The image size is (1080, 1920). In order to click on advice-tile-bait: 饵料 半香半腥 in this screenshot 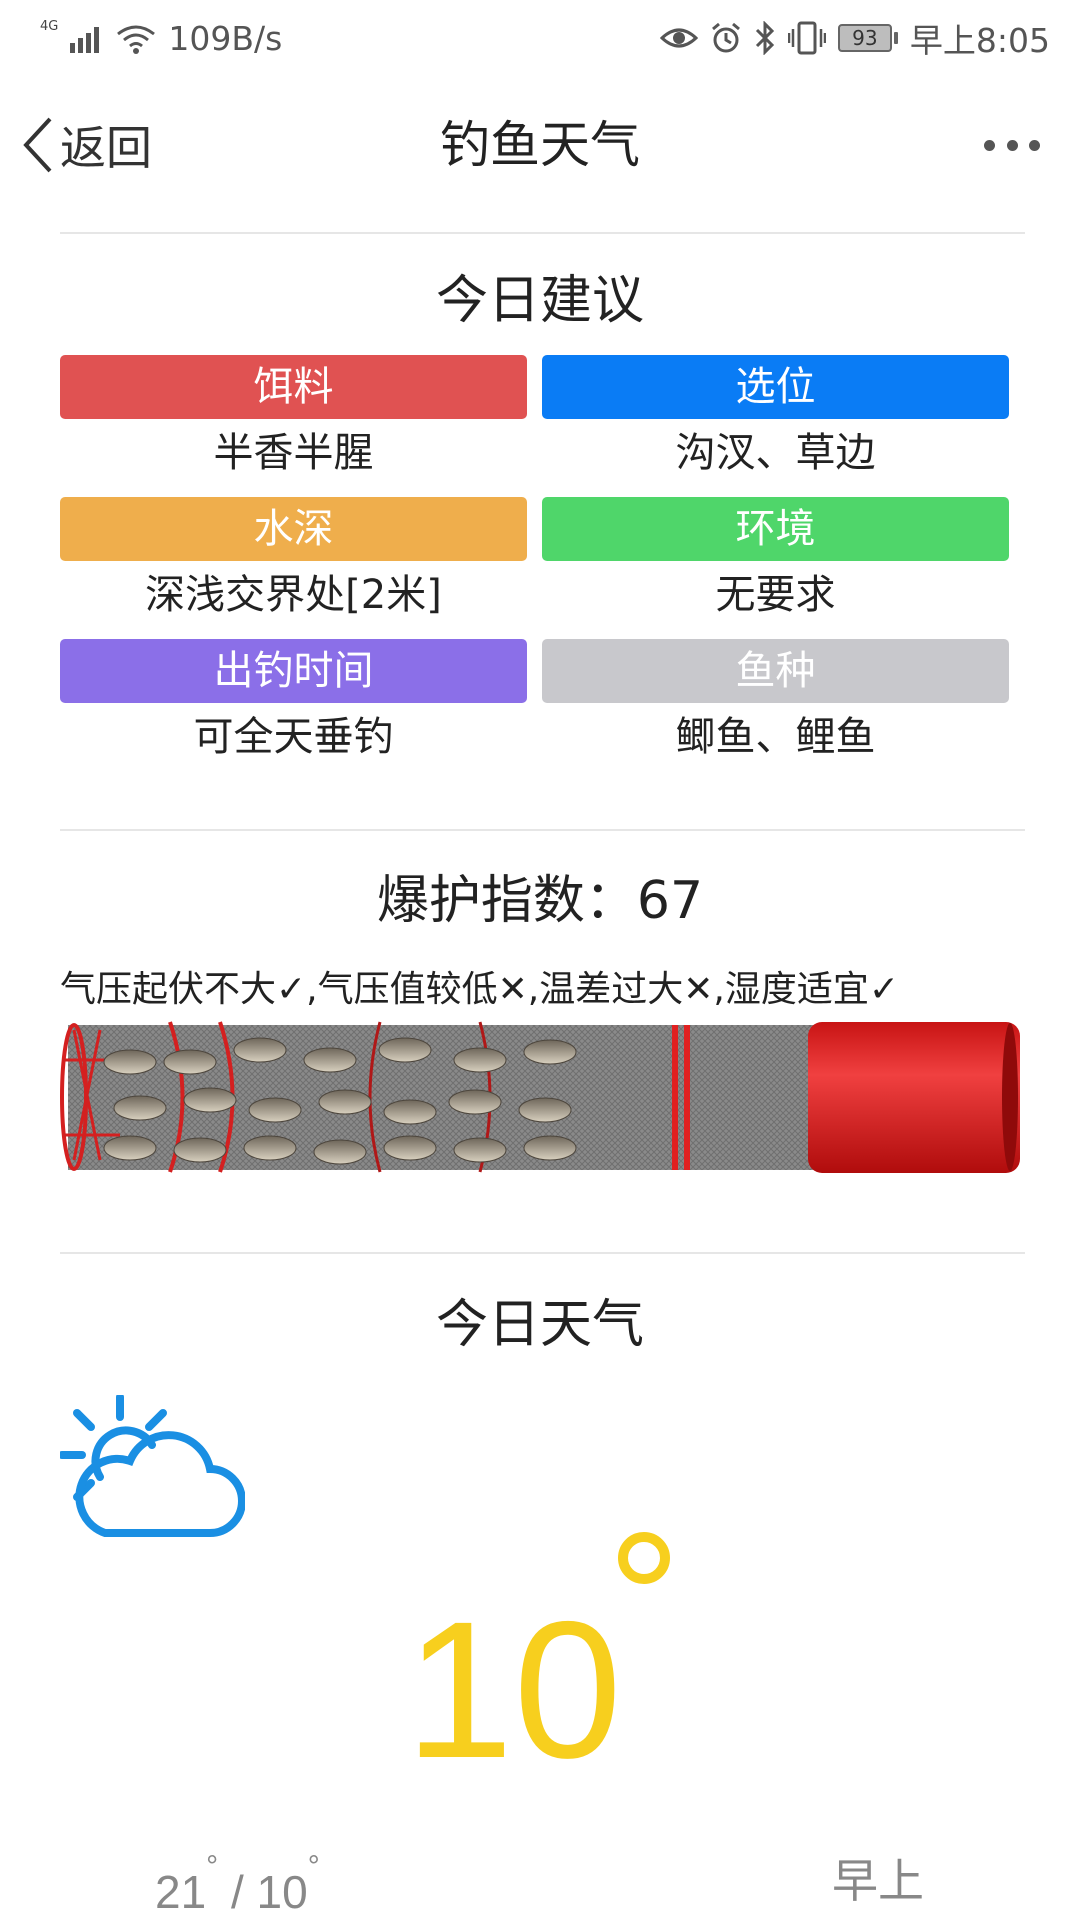, I will do `click(293, 419)`.